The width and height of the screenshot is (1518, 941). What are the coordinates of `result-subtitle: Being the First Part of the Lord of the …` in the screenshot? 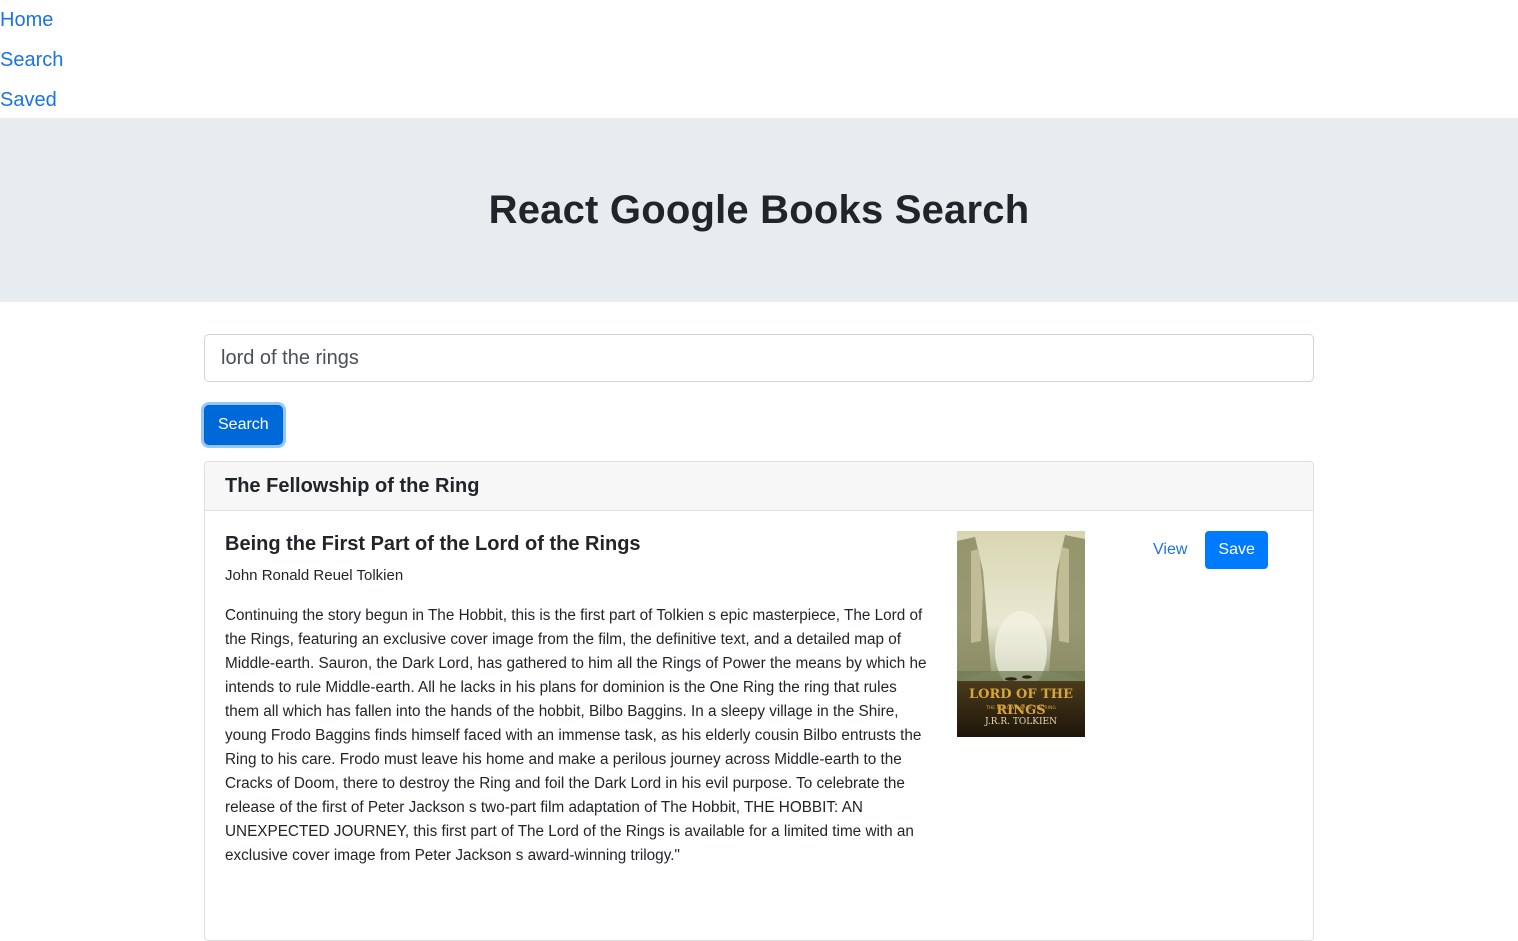 It's located at (433, 544).